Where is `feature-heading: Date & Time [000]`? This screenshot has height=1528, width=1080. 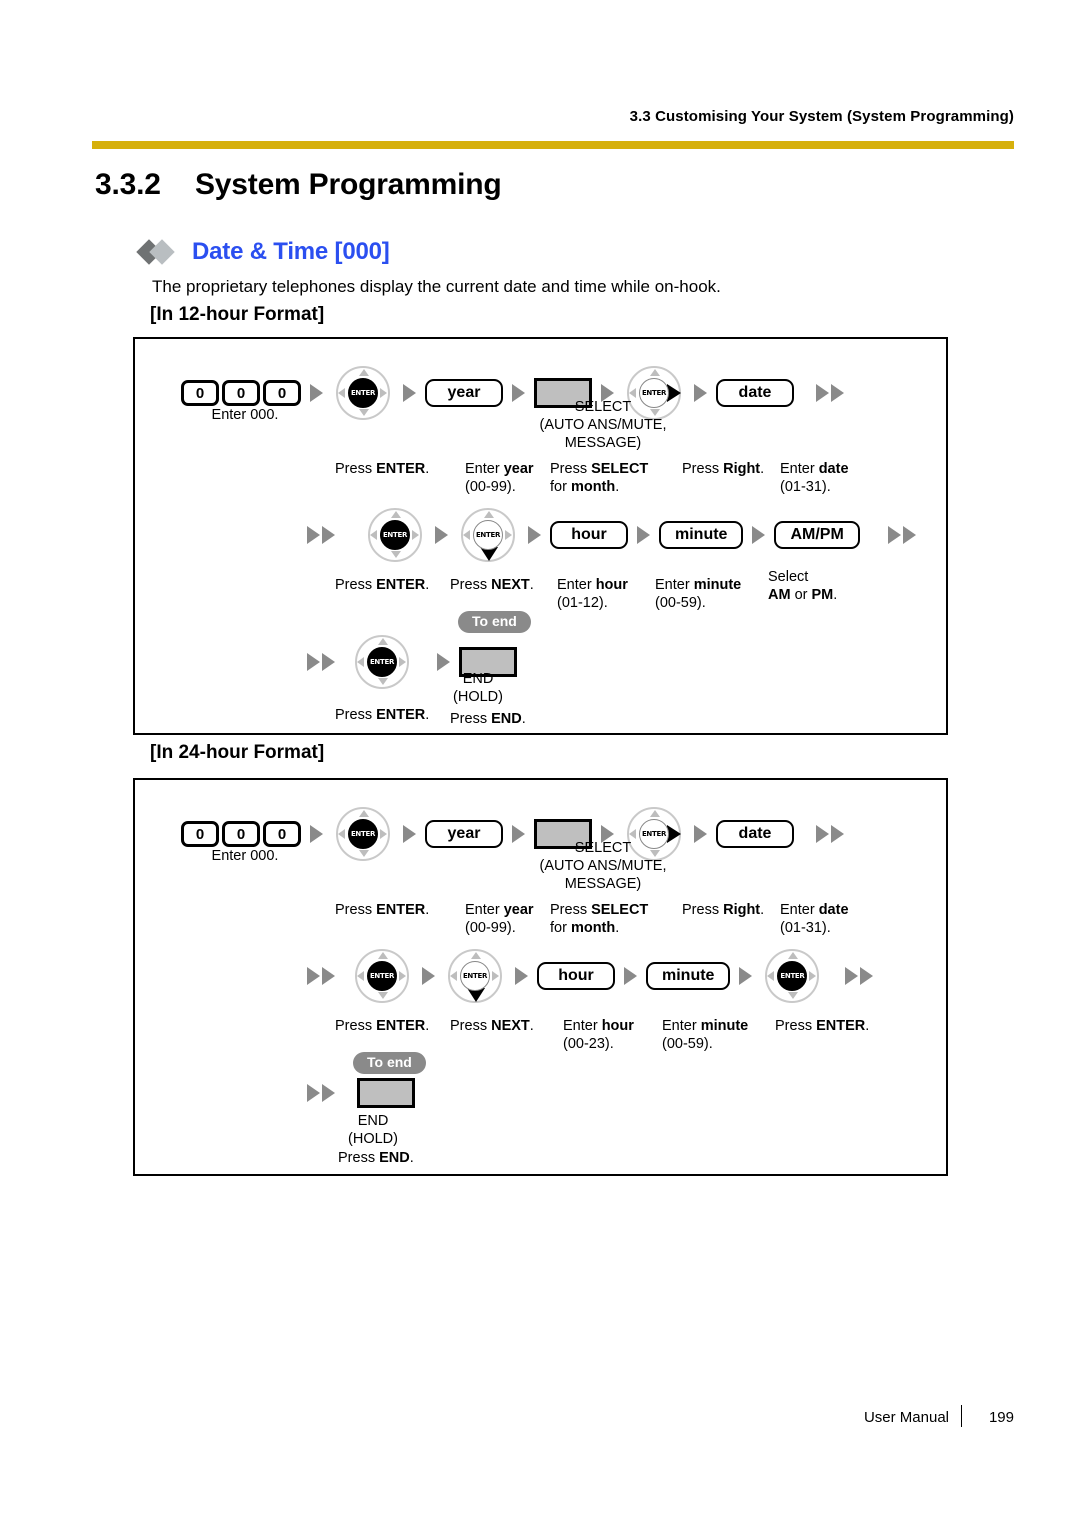
feature-heading: Date & Time [000] is located at coordinates (263, 252).